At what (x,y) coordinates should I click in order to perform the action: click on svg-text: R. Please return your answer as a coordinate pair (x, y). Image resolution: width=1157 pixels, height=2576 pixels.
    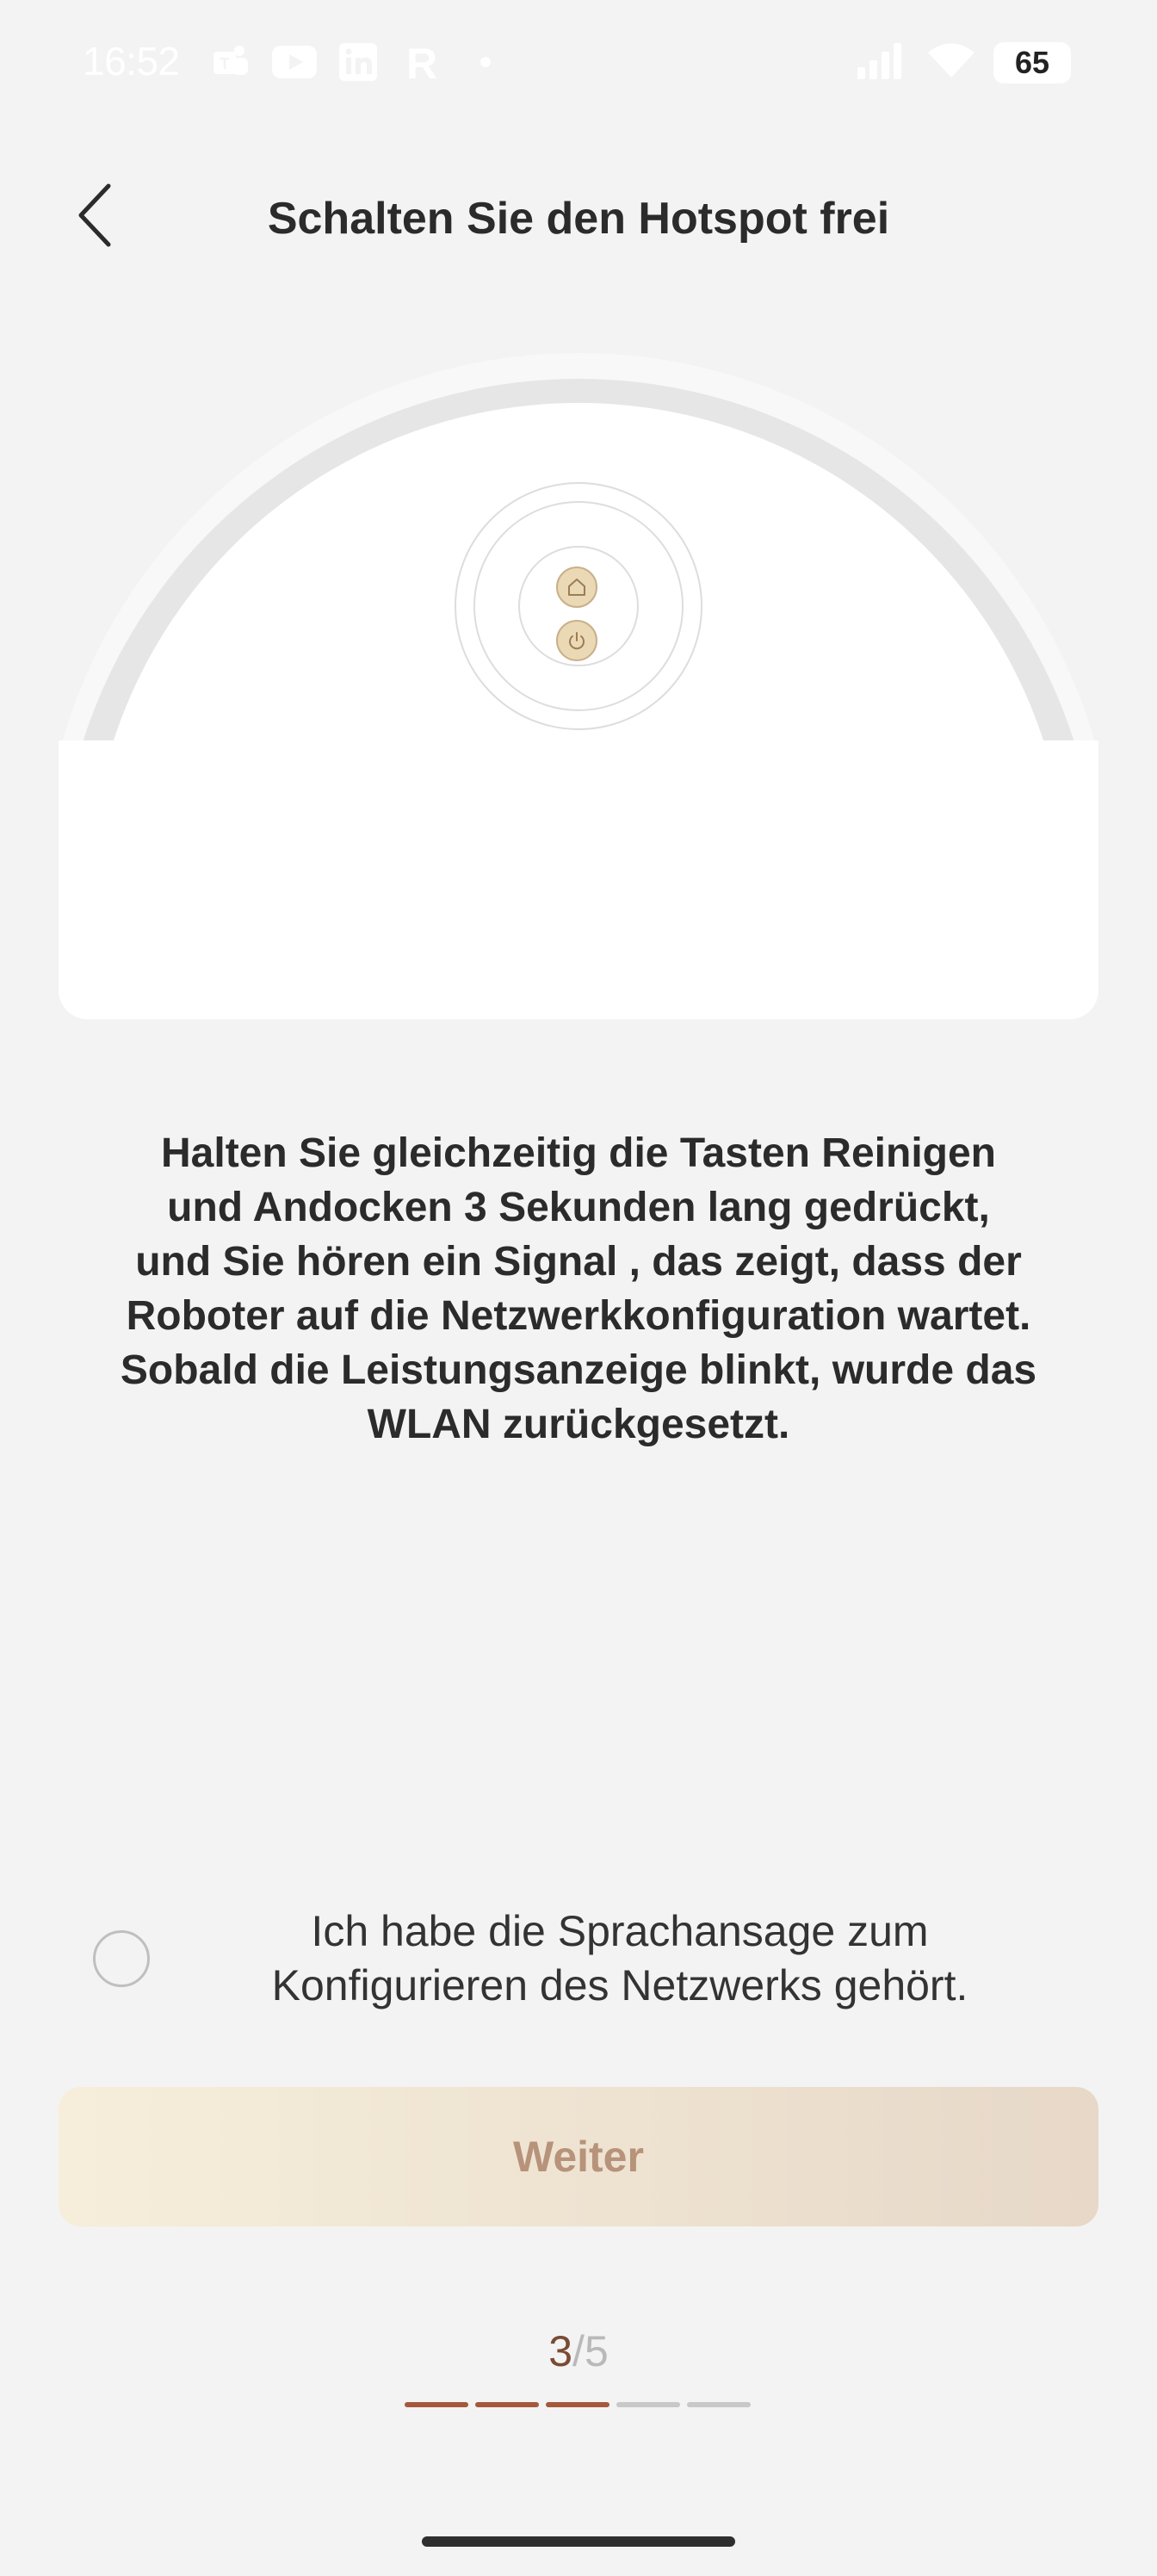
    Looking at the image, I should click on (422, 62).